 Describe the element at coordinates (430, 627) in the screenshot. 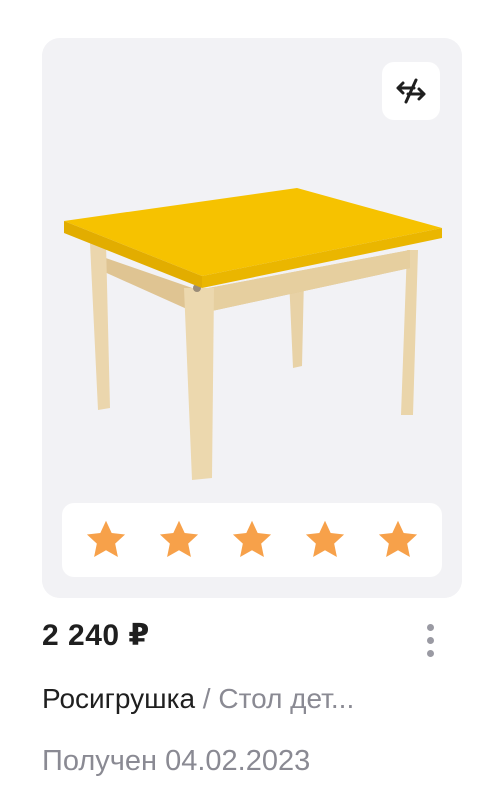

I see `more-vertical-icon` at that location.